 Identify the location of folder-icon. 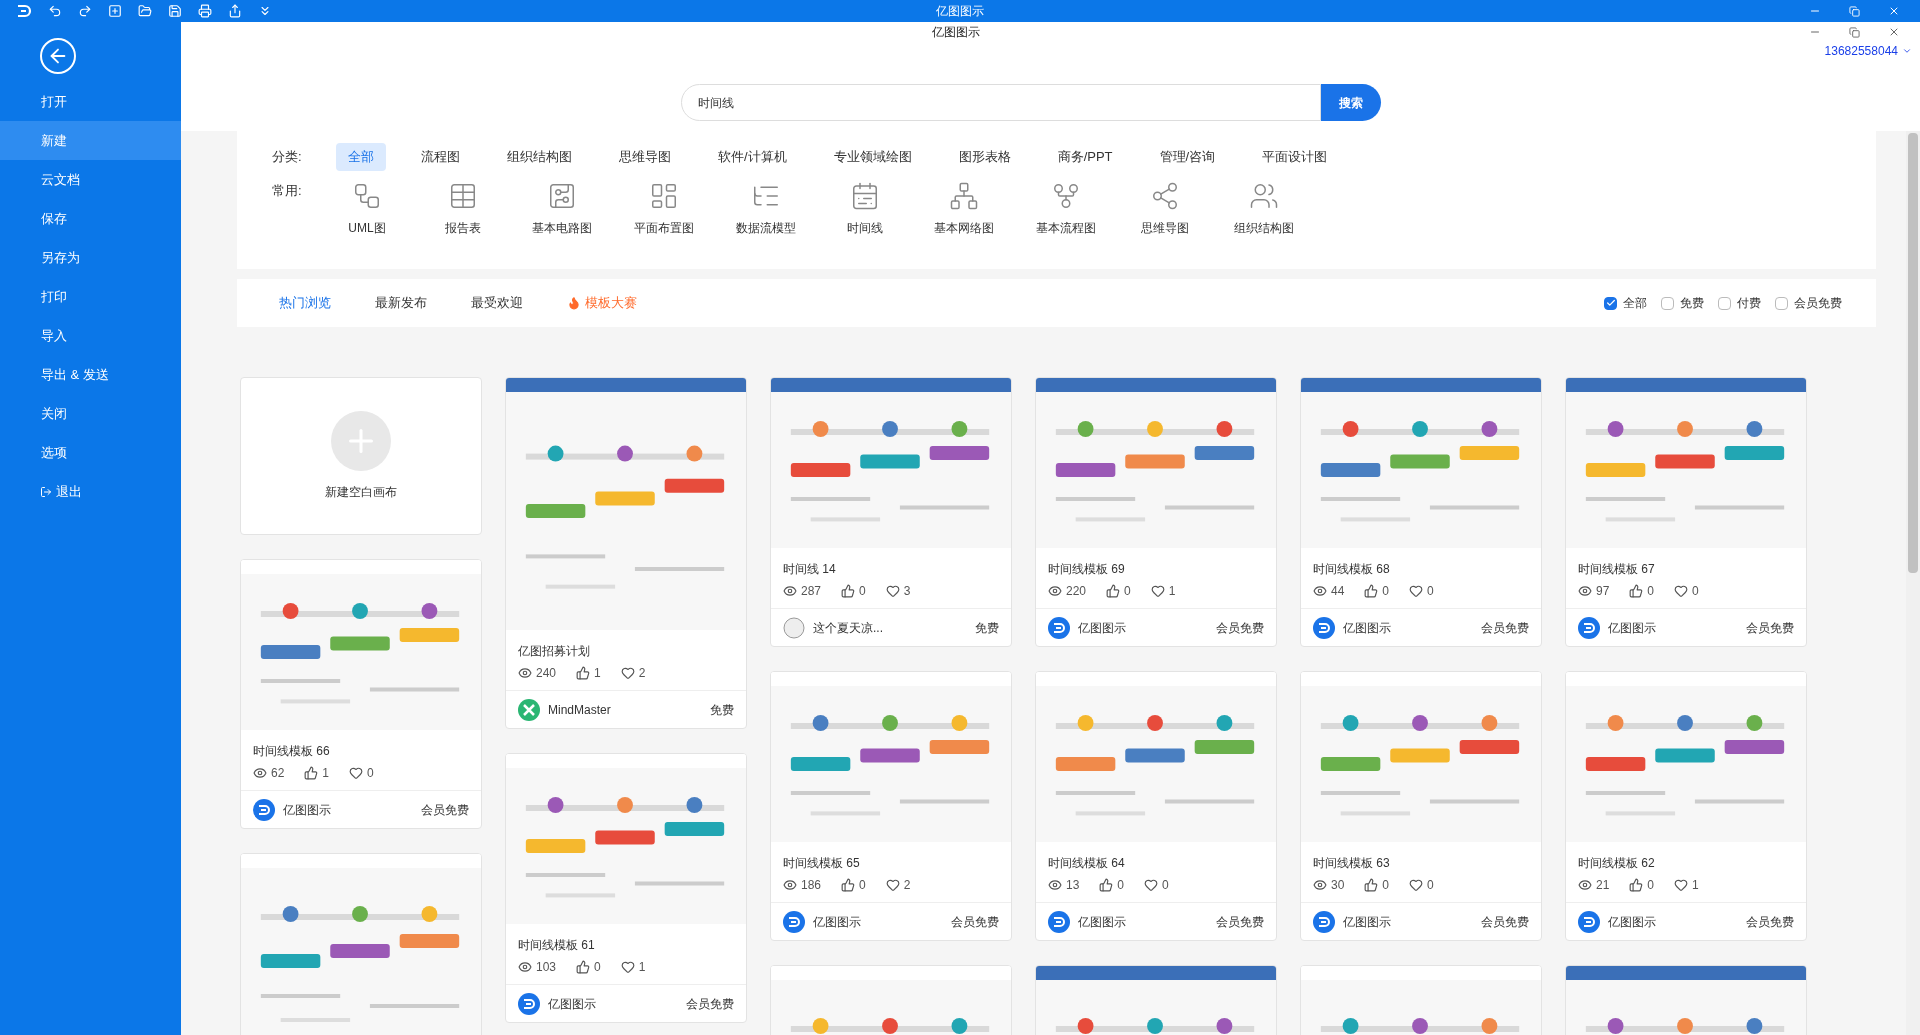
(145, 11).